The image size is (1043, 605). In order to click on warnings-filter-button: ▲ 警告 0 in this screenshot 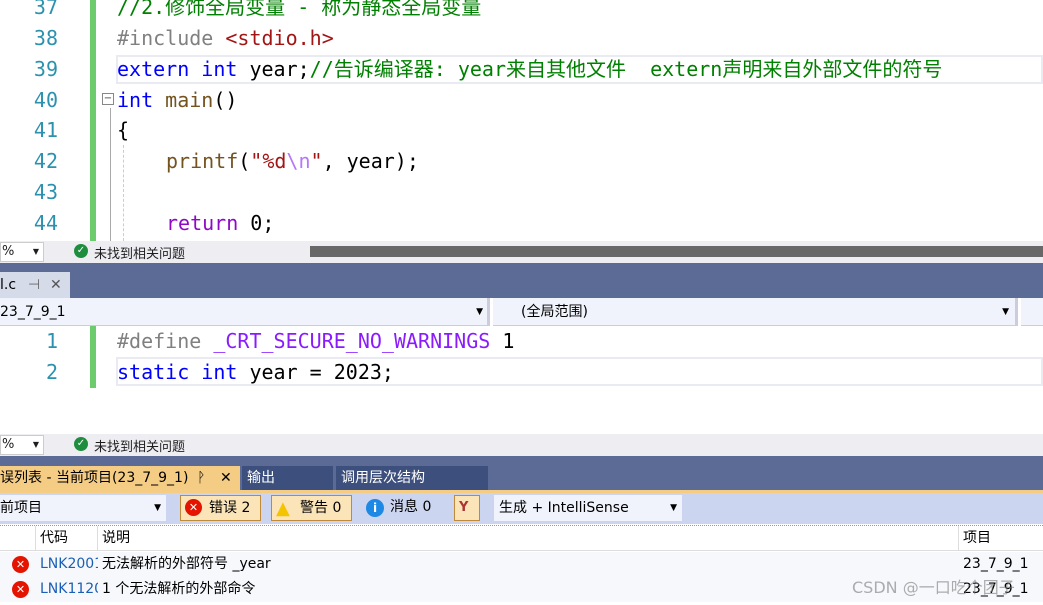, I will do `click(311, 508)`.